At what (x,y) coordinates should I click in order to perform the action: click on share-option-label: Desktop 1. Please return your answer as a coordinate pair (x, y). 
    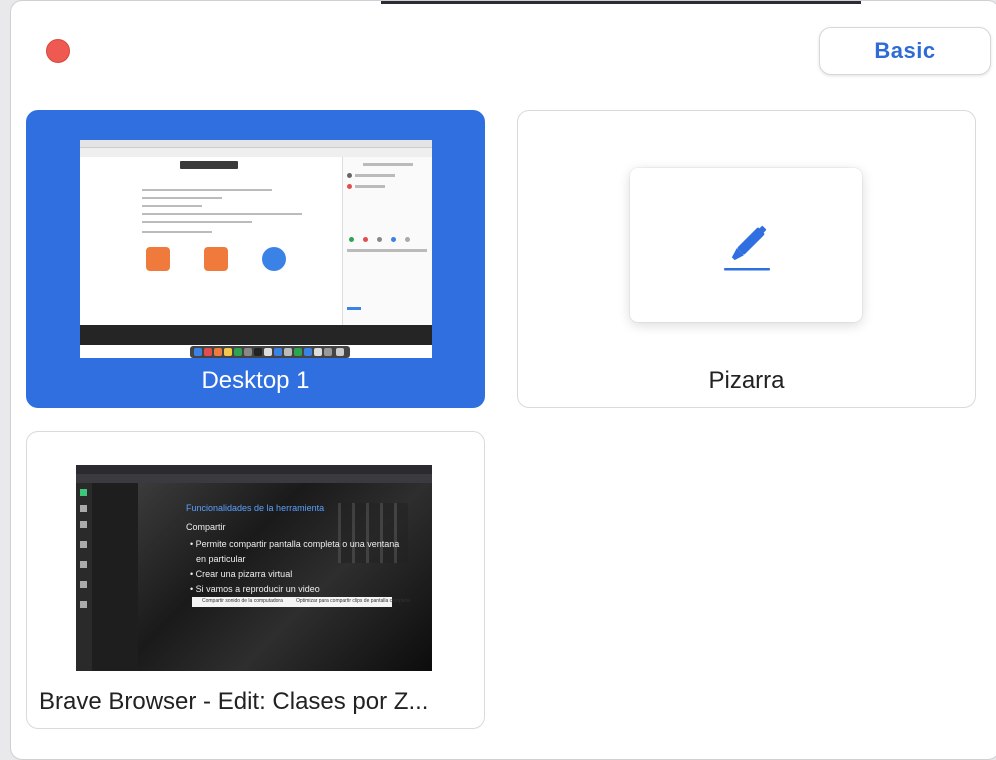
    Looking at the image, I should click on (255, 380).